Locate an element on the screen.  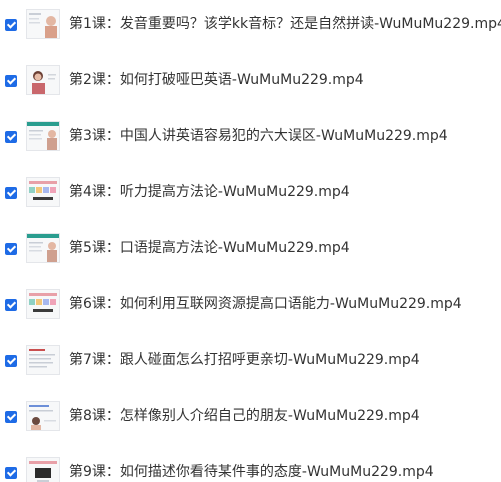
file-name: 第4课：听力提高方法论-WuMuMu229.mp4 is located at coordinates (209, 192).